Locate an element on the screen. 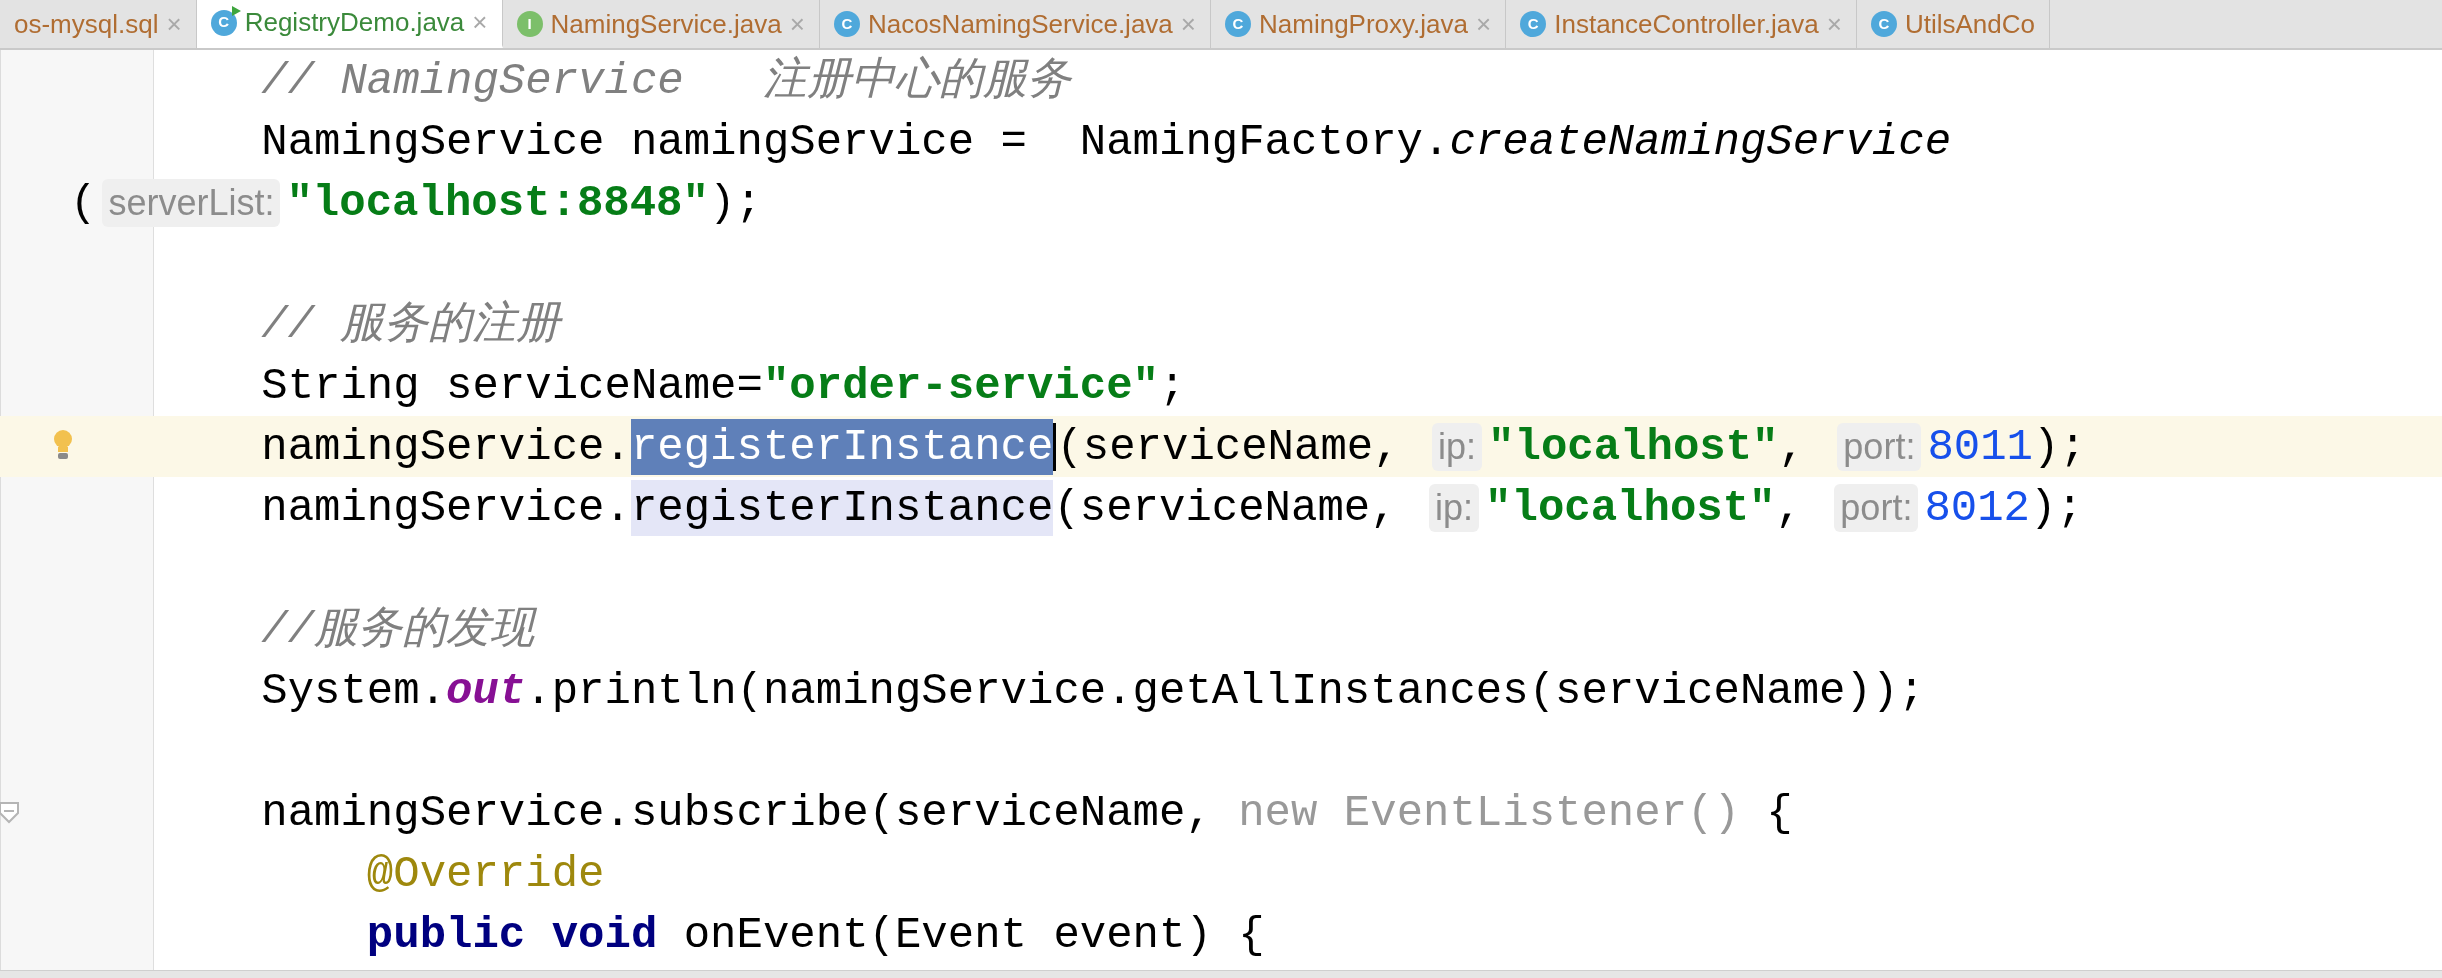 The height and width of the screenshot is (978, 2442). code-line: String serviceName="order-service"; is located at coordinates (723, 386).